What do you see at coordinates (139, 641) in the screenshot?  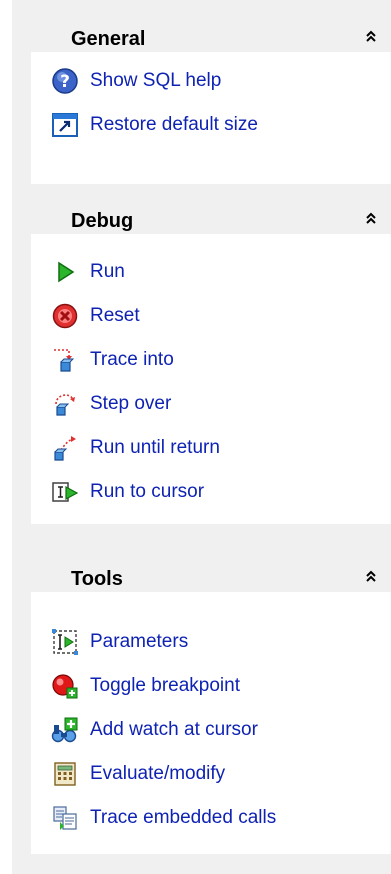 I see `item-label: Parameters` at bounding box center [139, 641].